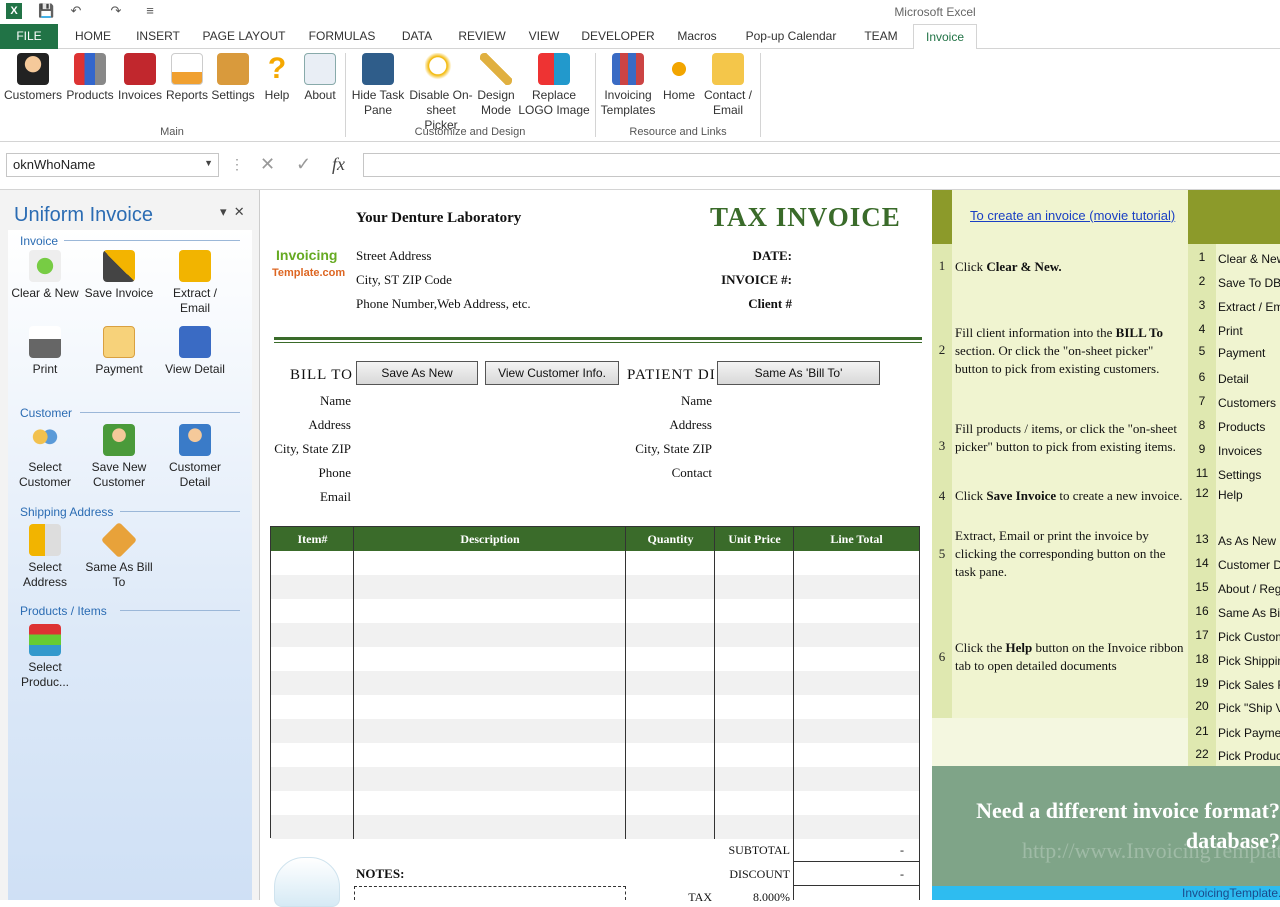  What do you see at coordinates (1249, 613) in the screenshot?
I see `shortcut-label: Same As Bill To` at bounding box center [1249, 613].